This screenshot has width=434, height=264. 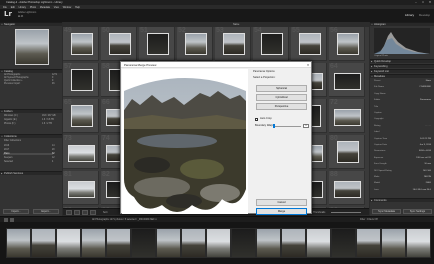 I want to click on catalog-item-quick-collection: Quick Collection + 0, so click(x=28, y=81).